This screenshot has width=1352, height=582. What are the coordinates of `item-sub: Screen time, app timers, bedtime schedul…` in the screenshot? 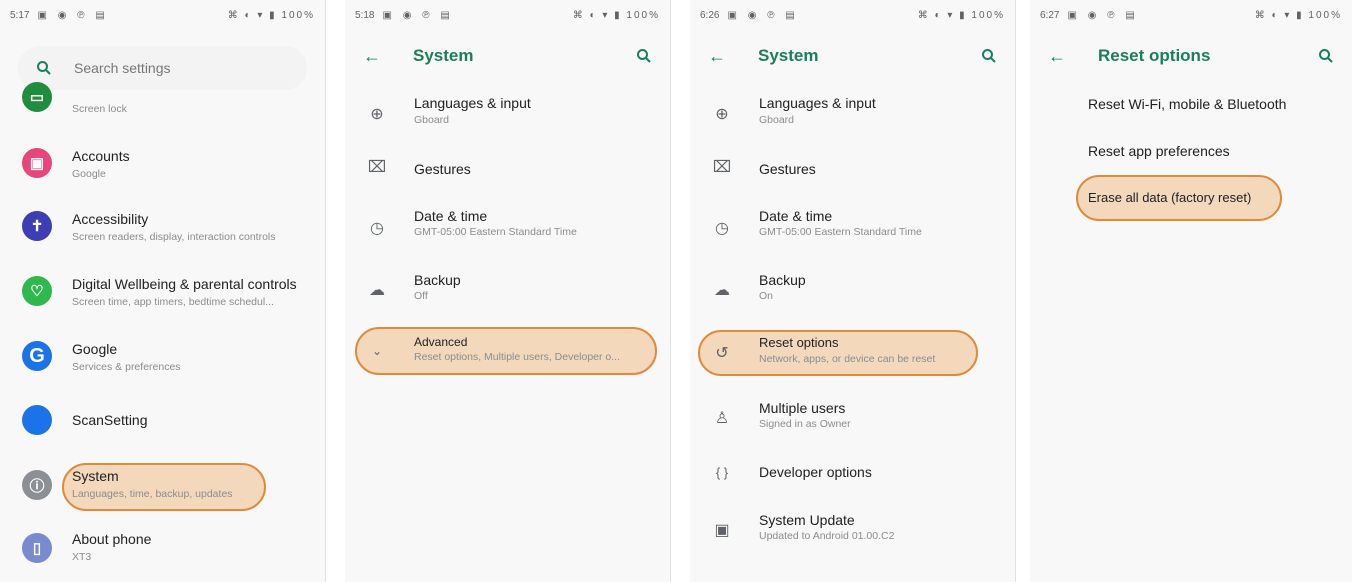 It's located at (173, 302).